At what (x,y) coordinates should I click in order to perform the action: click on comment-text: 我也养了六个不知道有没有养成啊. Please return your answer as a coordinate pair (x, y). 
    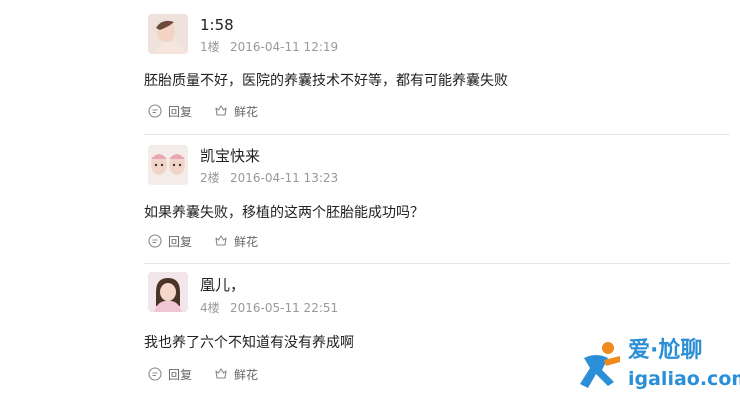
    Looking at the image, I should click on (249, 343).